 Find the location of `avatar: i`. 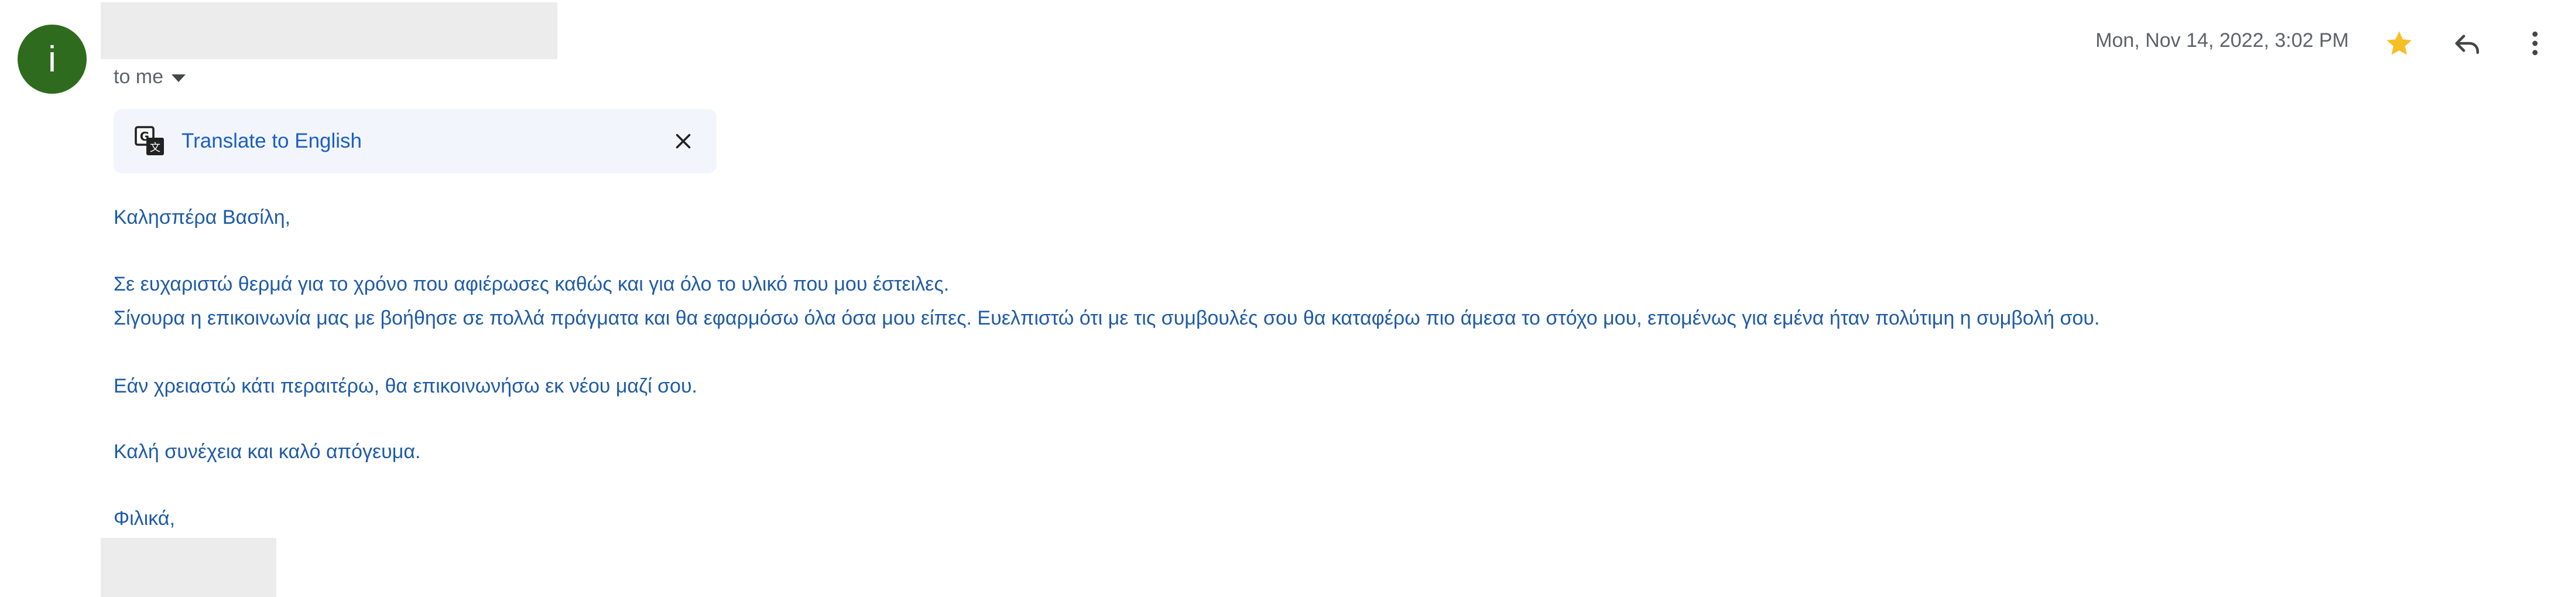

avatar: i is located at coordinates (52, 60).